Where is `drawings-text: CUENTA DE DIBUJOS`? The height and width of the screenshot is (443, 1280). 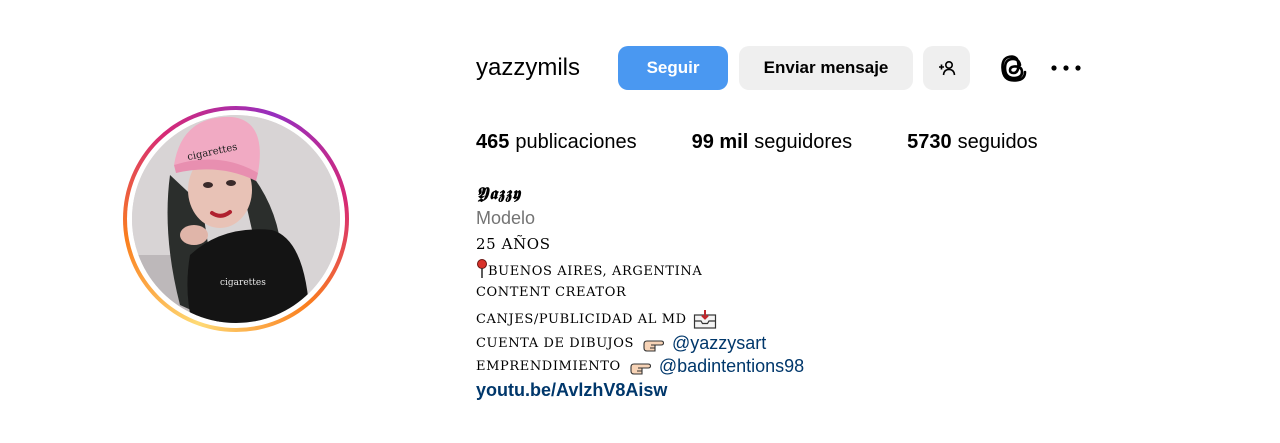
drawings-text: CUENTA DE DIBUJOS is located at coordinates (555, 343).